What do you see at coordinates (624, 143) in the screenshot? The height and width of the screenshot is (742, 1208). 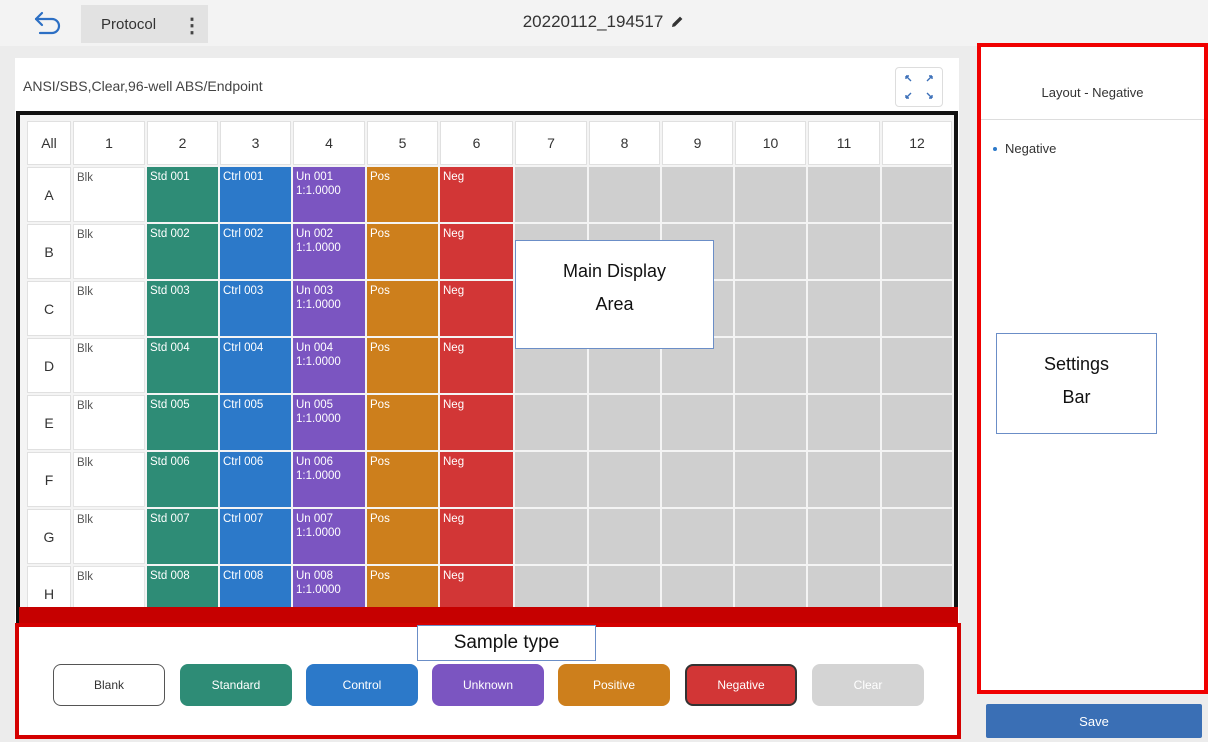 I see `column-header-8: 8` at bounding box center [624, 143].